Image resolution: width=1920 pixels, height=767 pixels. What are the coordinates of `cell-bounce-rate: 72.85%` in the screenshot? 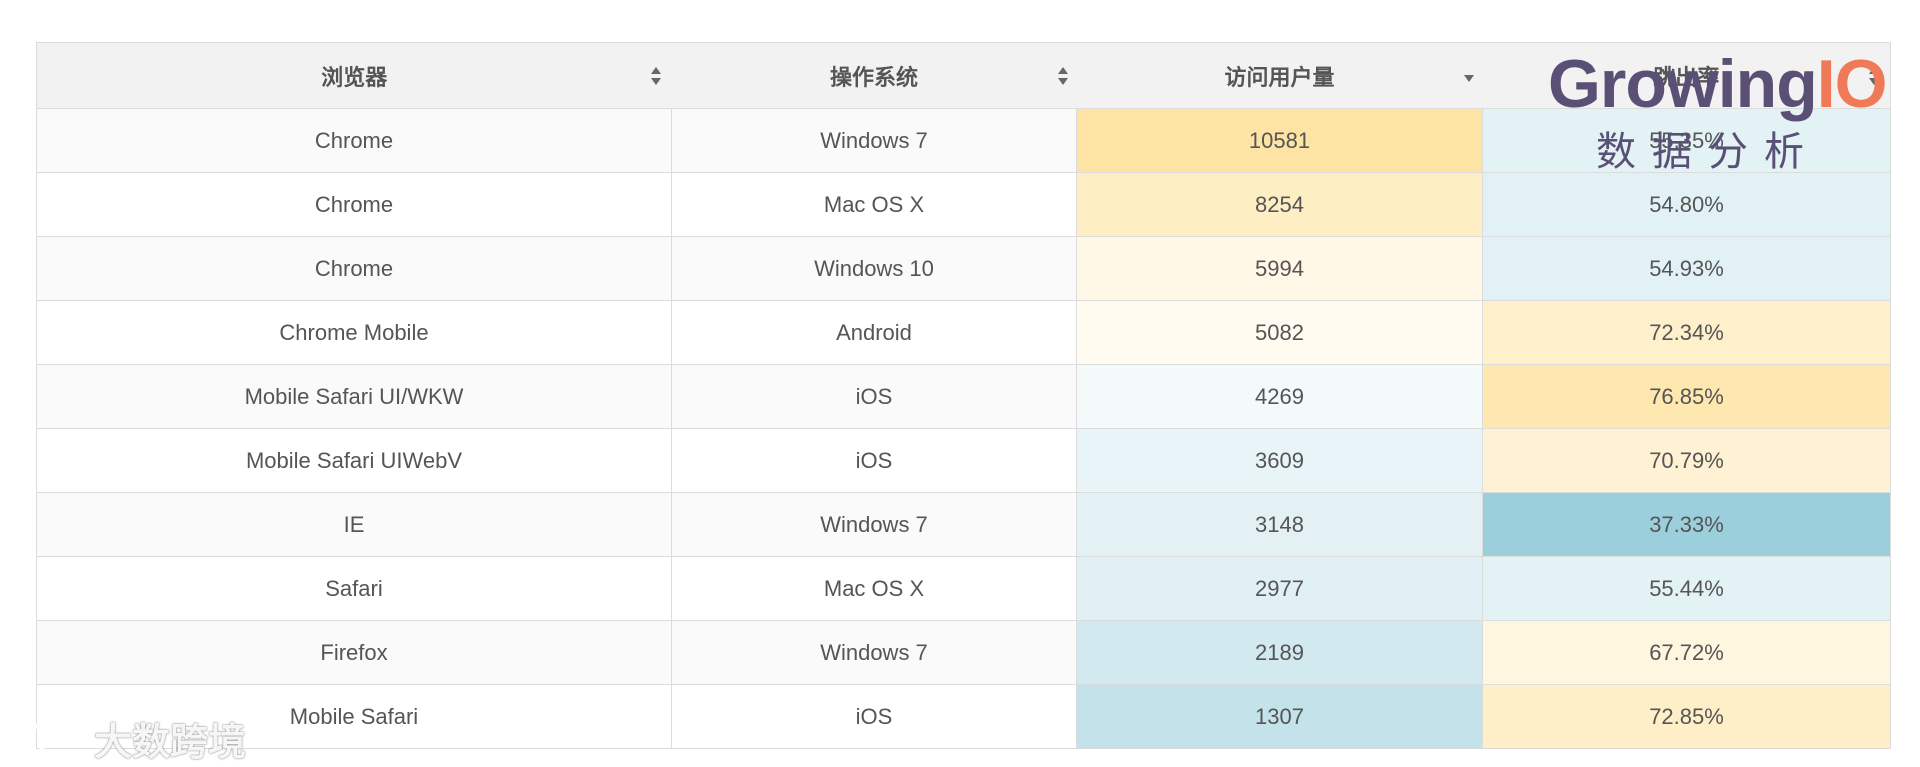 It's located at (1686, 716).